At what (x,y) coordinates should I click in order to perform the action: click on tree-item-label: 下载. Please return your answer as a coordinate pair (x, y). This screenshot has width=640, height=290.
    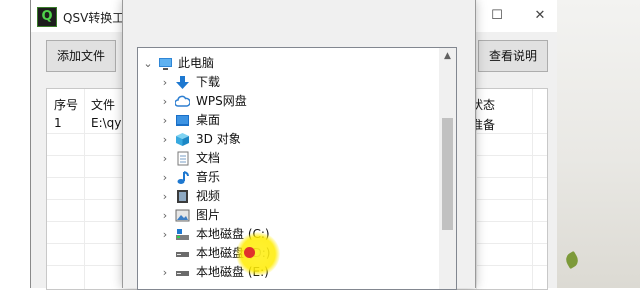
    Looking at the image, I should click on (208, 82).